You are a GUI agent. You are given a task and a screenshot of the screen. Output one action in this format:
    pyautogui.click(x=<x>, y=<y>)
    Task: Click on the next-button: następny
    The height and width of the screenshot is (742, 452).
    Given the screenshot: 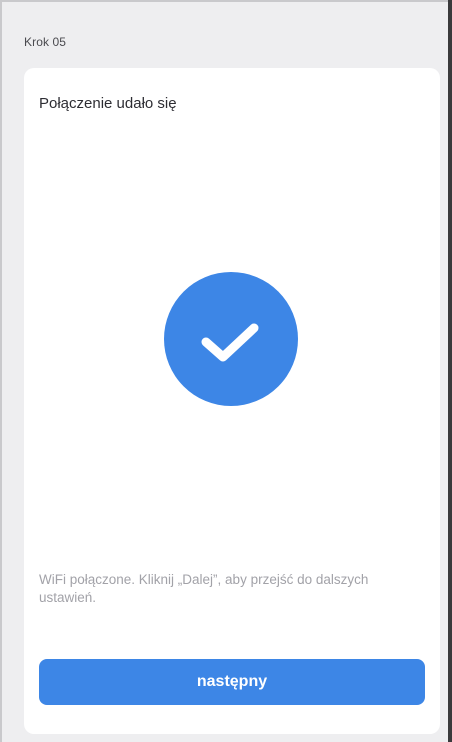 What is the action you would take?
    pyautogui.click(x=232, y=682)
    